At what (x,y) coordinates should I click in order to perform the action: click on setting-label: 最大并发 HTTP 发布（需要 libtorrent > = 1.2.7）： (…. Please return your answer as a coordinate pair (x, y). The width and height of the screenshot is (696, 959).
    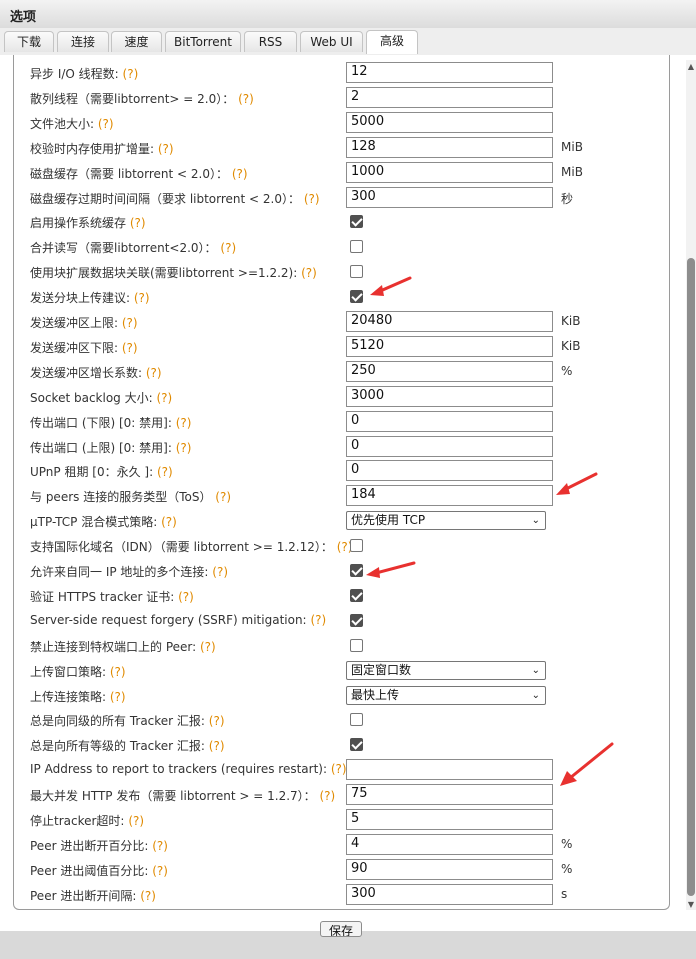
    Looking at the image, I should click on (182, 795).